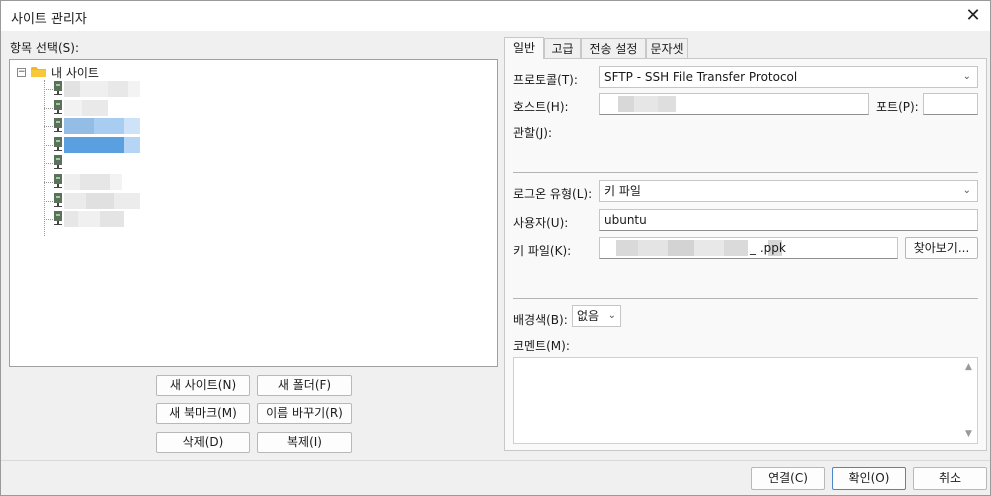 The height and width of the screenshot is (496, 991). Describe the element at coordinates (950, 478) in the screenshot. I see `cancel-button: 취소` at that location.